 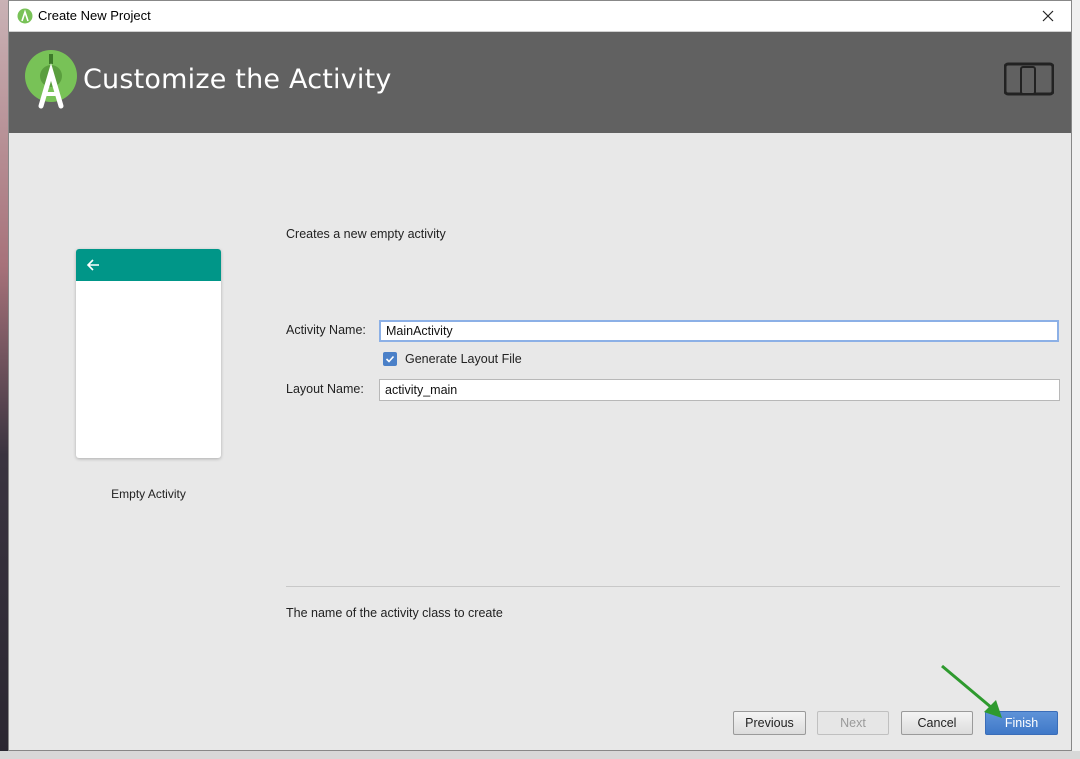 I want to click on next-button-label: Next, so click(x=853, y=723).